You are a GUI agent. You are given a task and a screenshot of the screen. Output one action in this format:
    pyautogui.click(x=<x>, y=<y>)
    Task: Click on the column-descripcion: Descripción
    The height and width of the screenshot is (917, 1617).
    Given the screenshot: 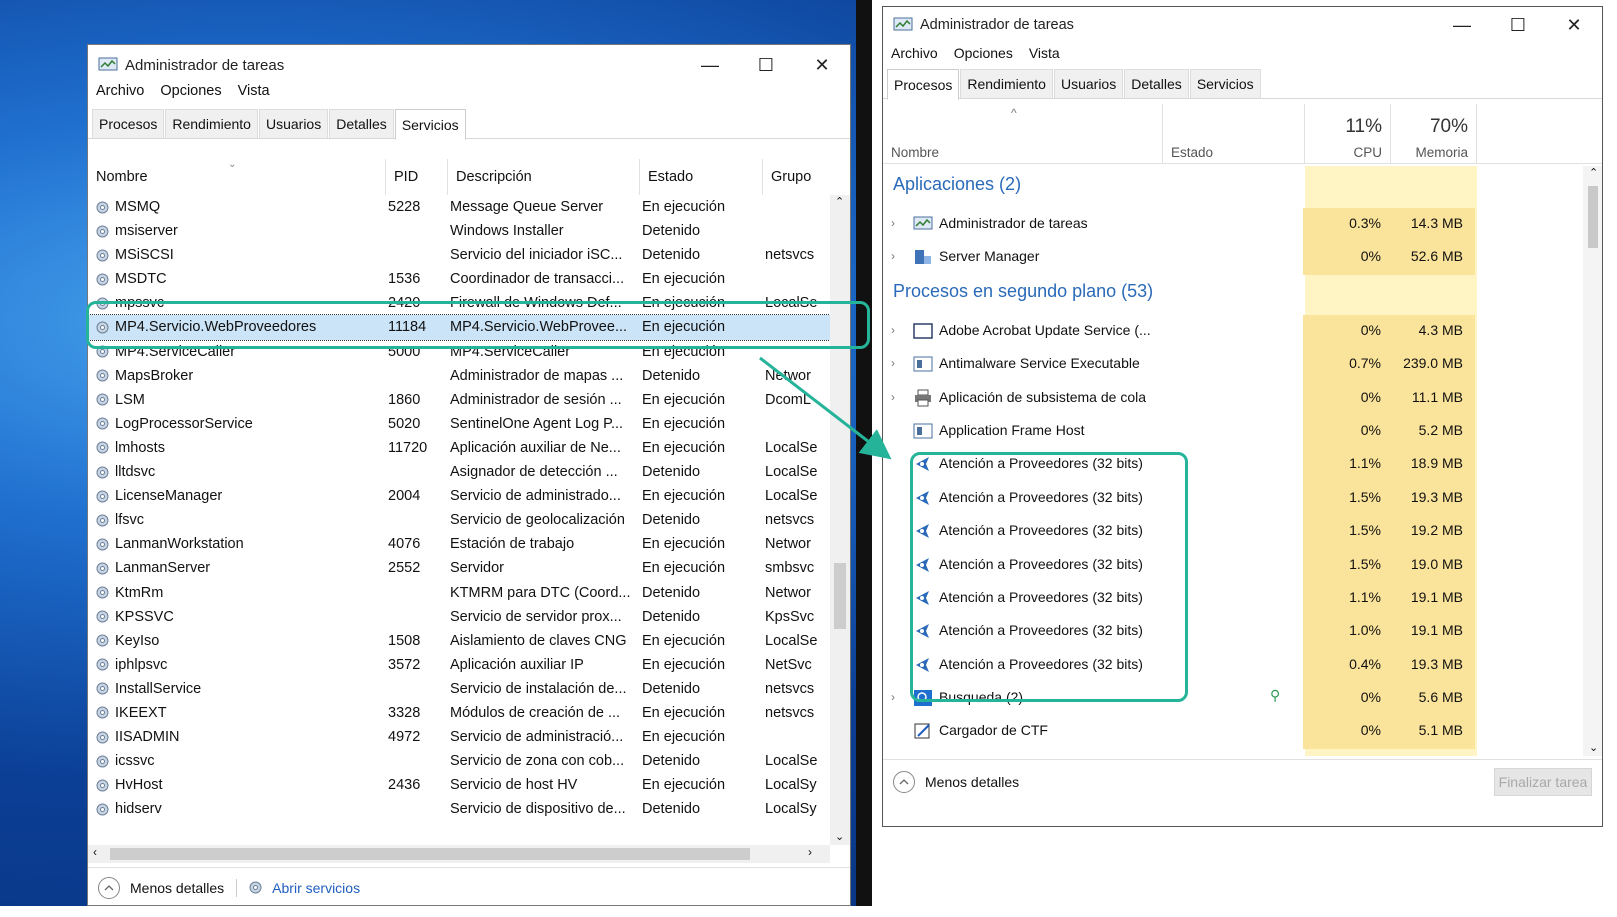 What is the action you would take?
    pyautogui.click(x=544, y=177)
    